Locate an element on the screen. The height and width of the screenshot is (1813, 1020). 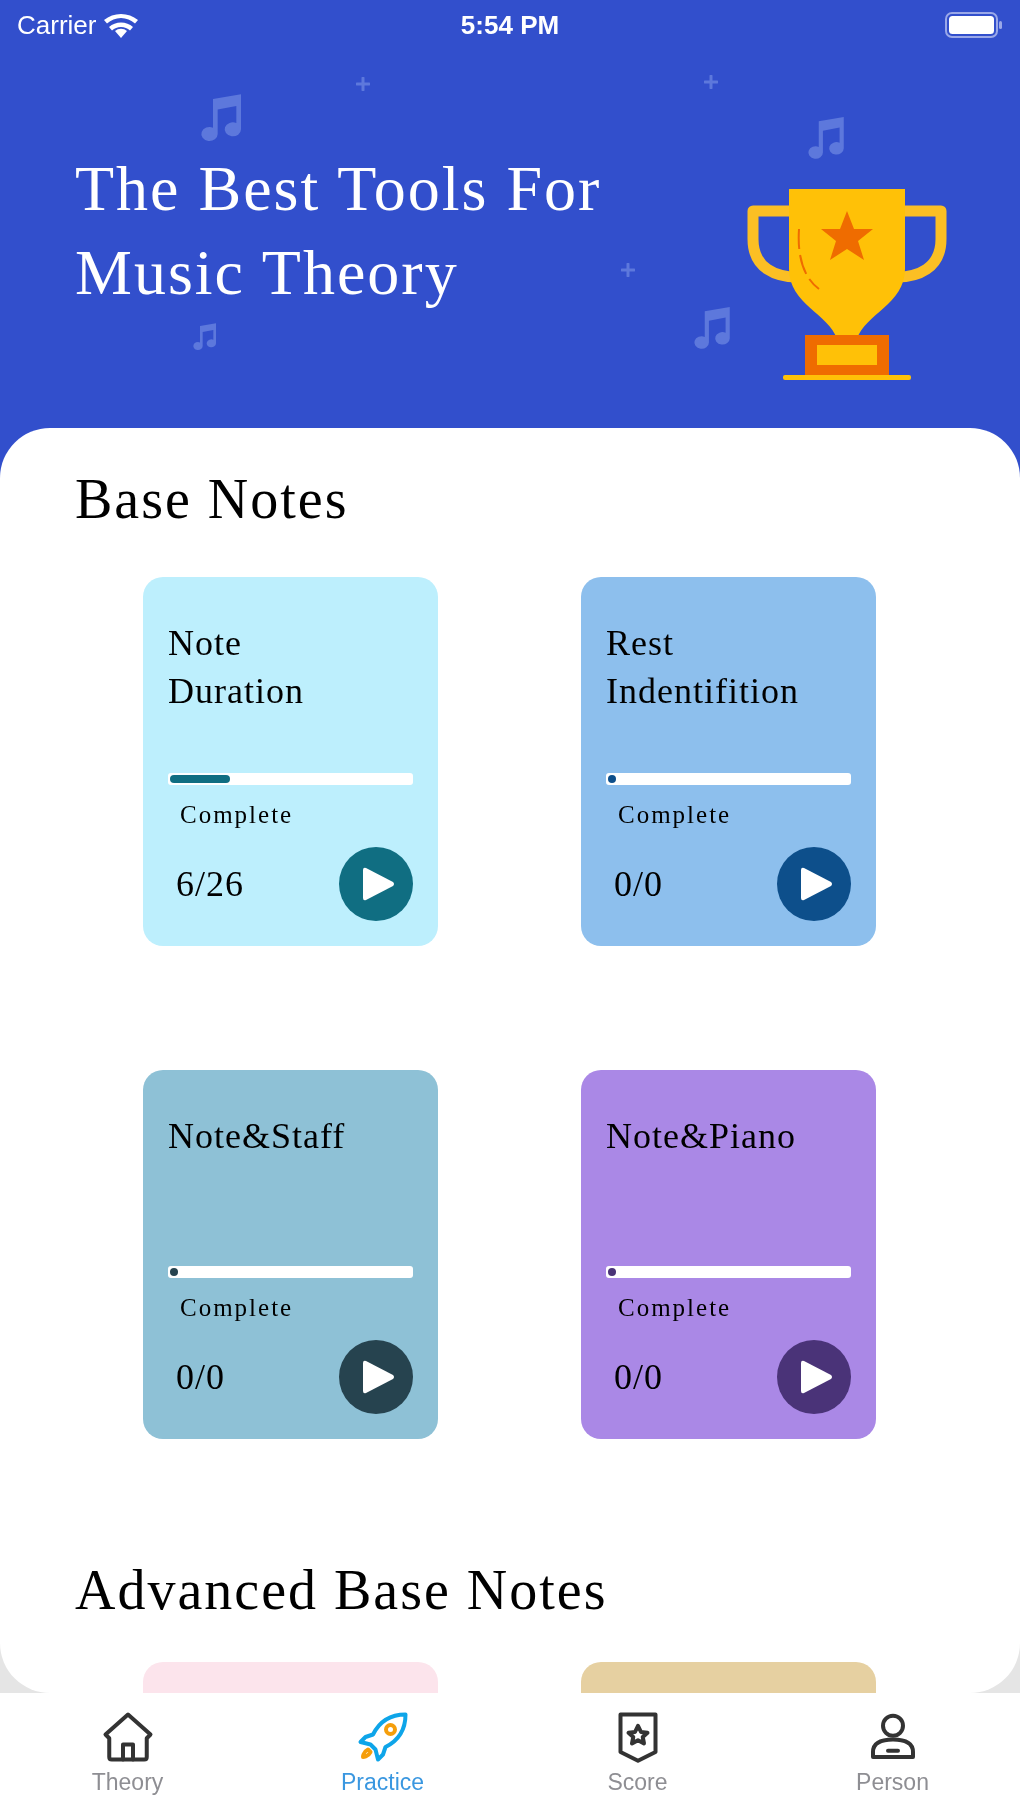
hero-title: Music Theory is located at coordinates (267, 273).